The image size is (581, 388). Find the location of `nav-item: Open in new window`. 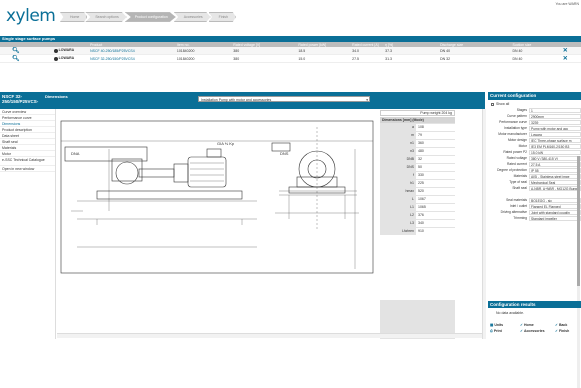

nav-item: Open in new window is located at coordinates (27, 169).